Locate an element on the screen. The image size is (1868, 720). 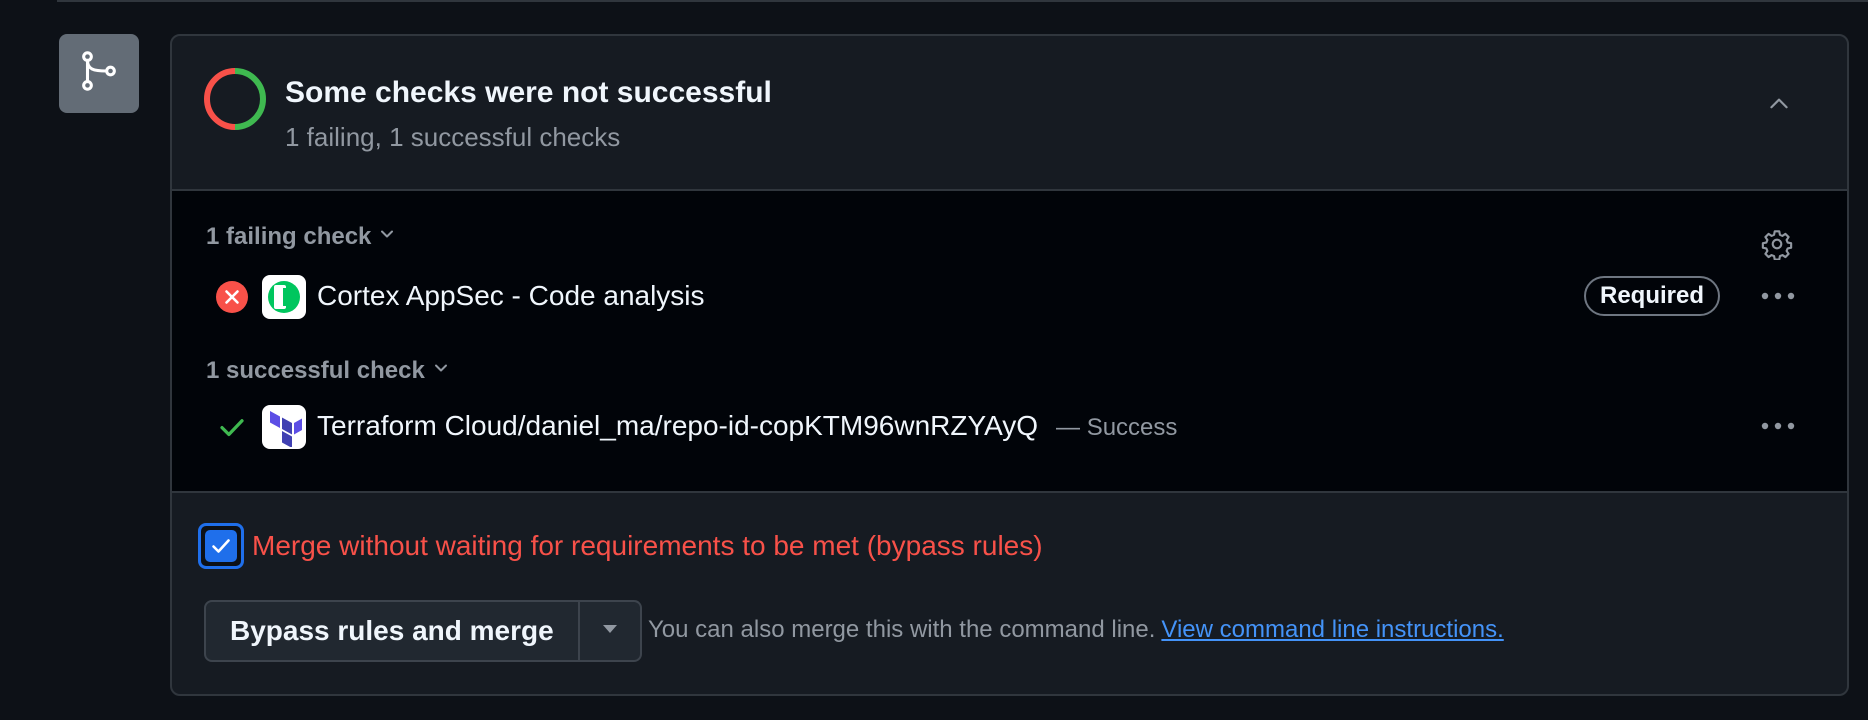
merge-method-dropdown is located at coordinates (610, 631).